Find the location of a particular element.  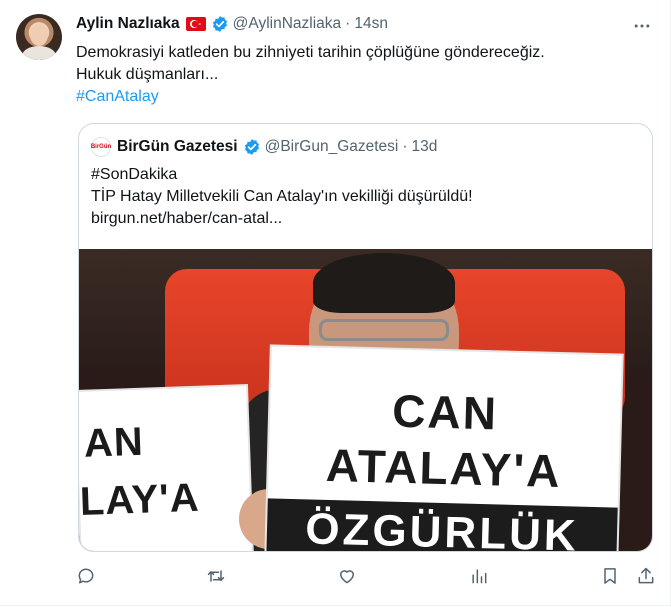

sign-text: ATALAY'A is located at coordinates (444, 468).